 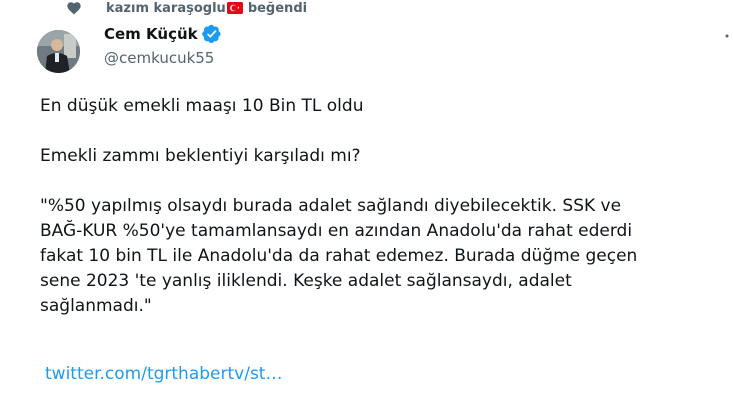 I want to click on social-context: kazım karaşoglu beğendi, so click(x=186, y=8).